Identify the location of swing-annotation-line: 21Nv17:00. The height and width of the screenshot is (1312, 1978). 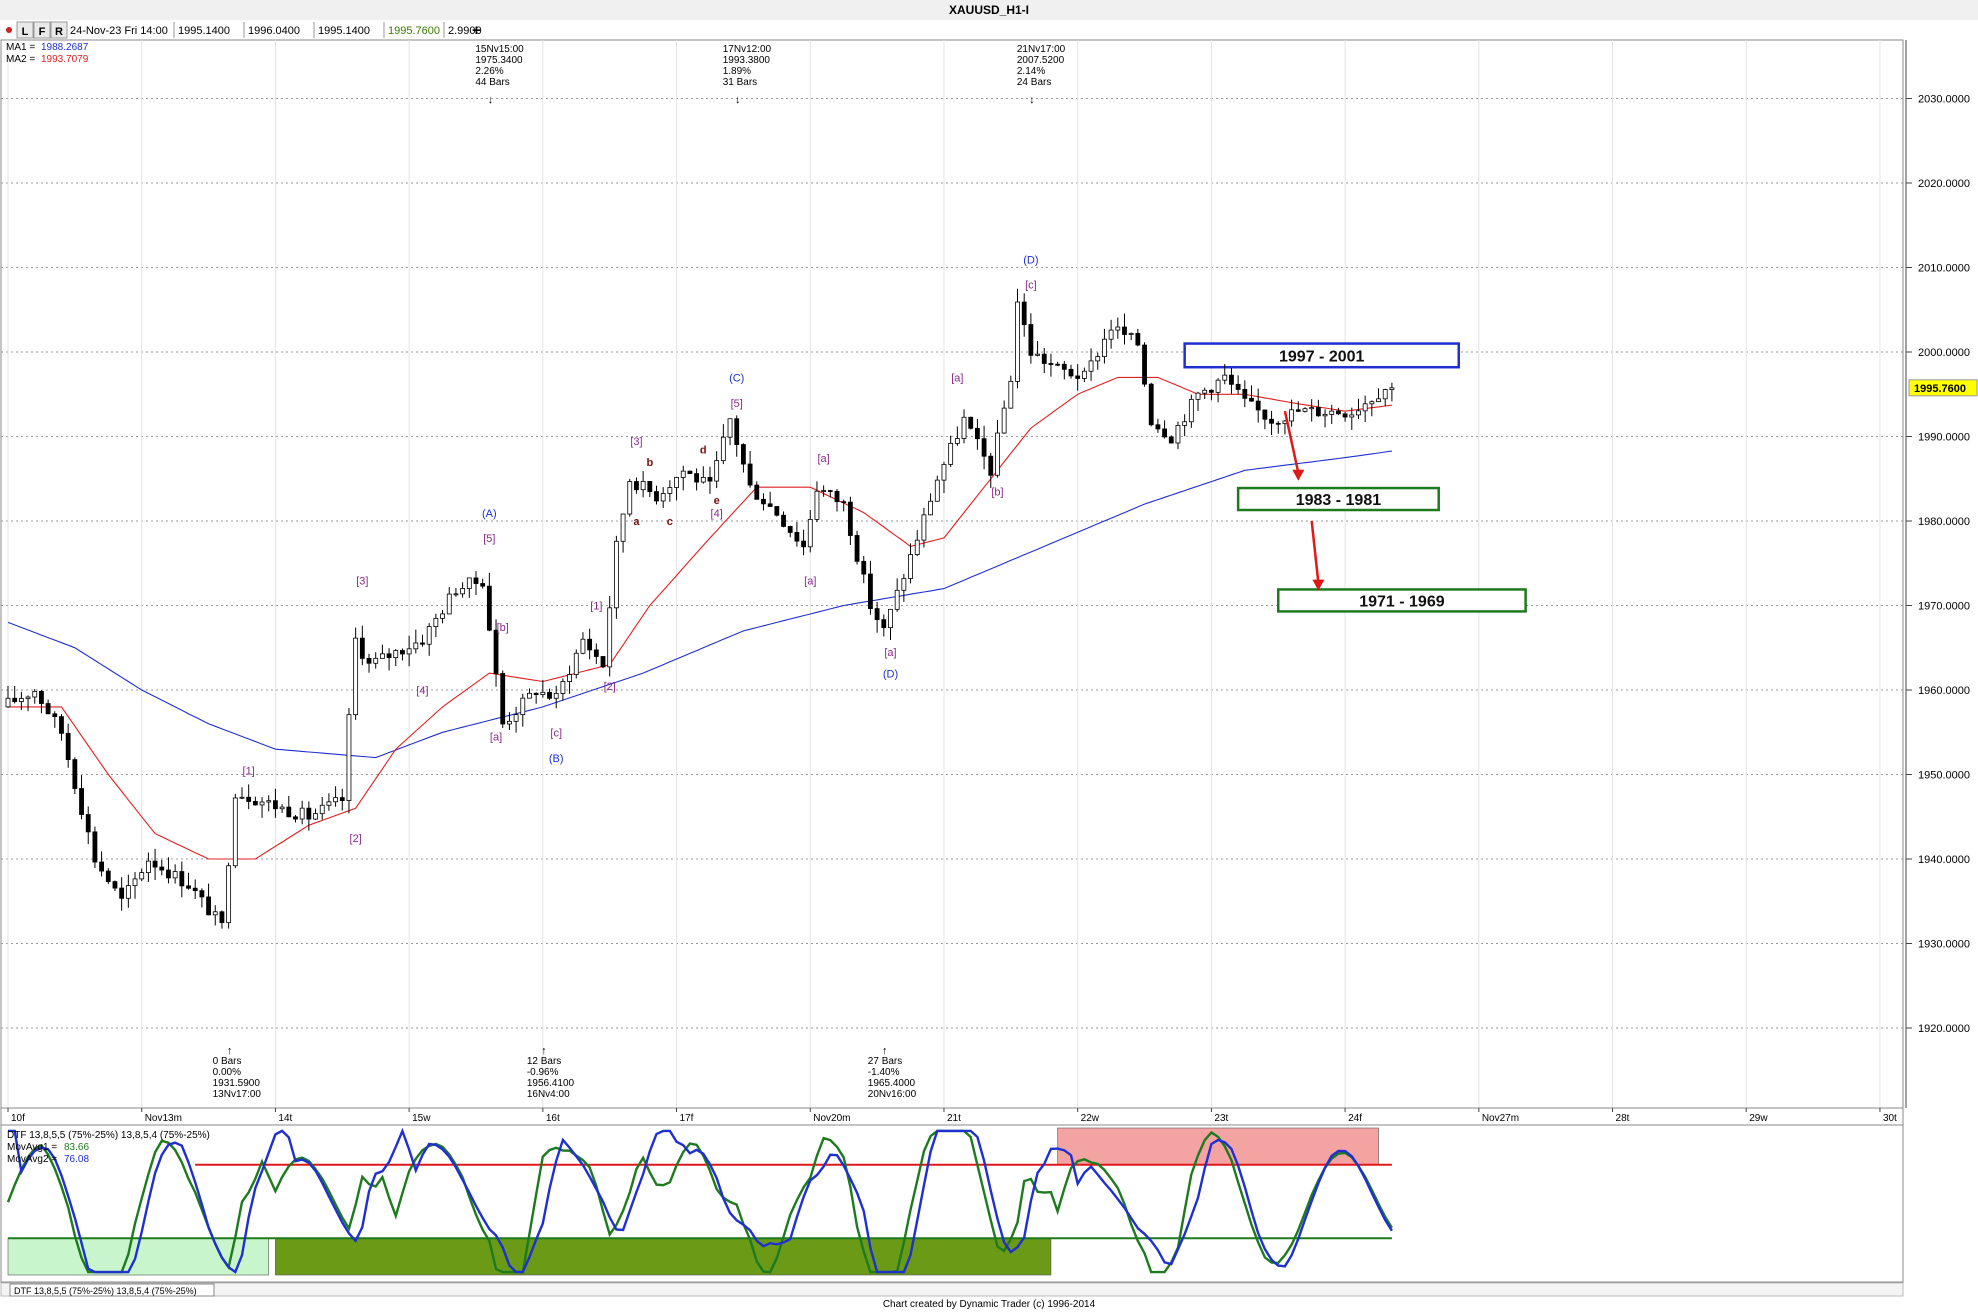
(1041, 49).